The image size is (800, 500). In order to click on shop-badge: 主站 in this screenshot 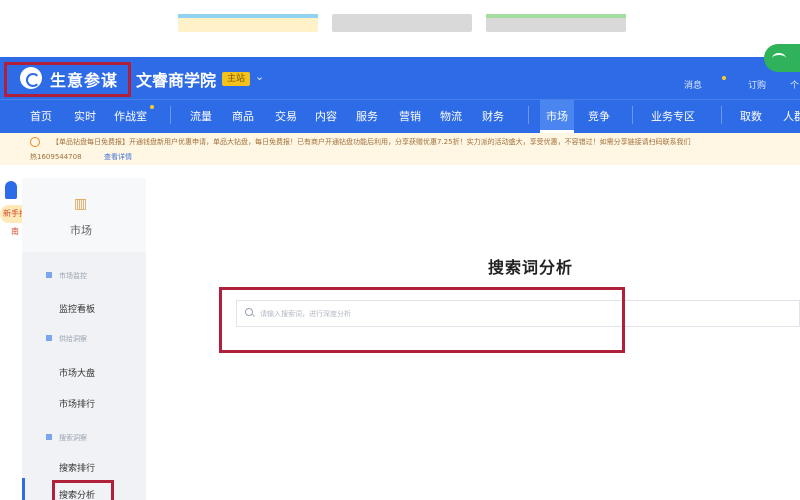, I will do `click(236, 79)`.